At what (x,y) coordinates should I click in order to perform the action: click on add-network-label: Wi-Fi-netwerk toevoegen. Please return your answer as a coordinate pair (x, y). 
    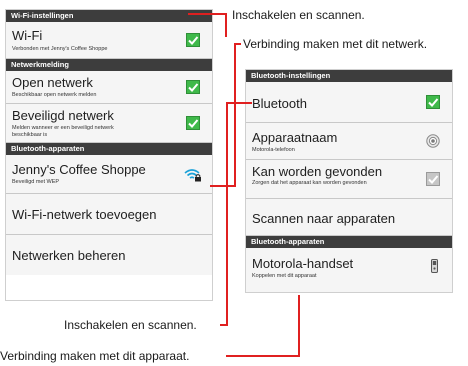
    Looking at the image, I should click on (84, 214).